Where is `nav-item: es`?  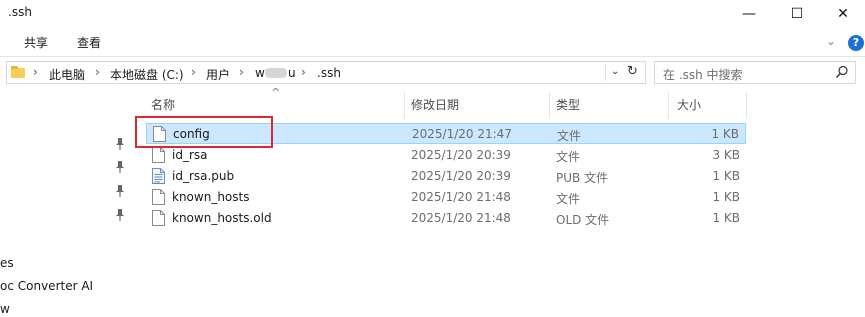
nav-item: es is located at coordinates (7, 263).